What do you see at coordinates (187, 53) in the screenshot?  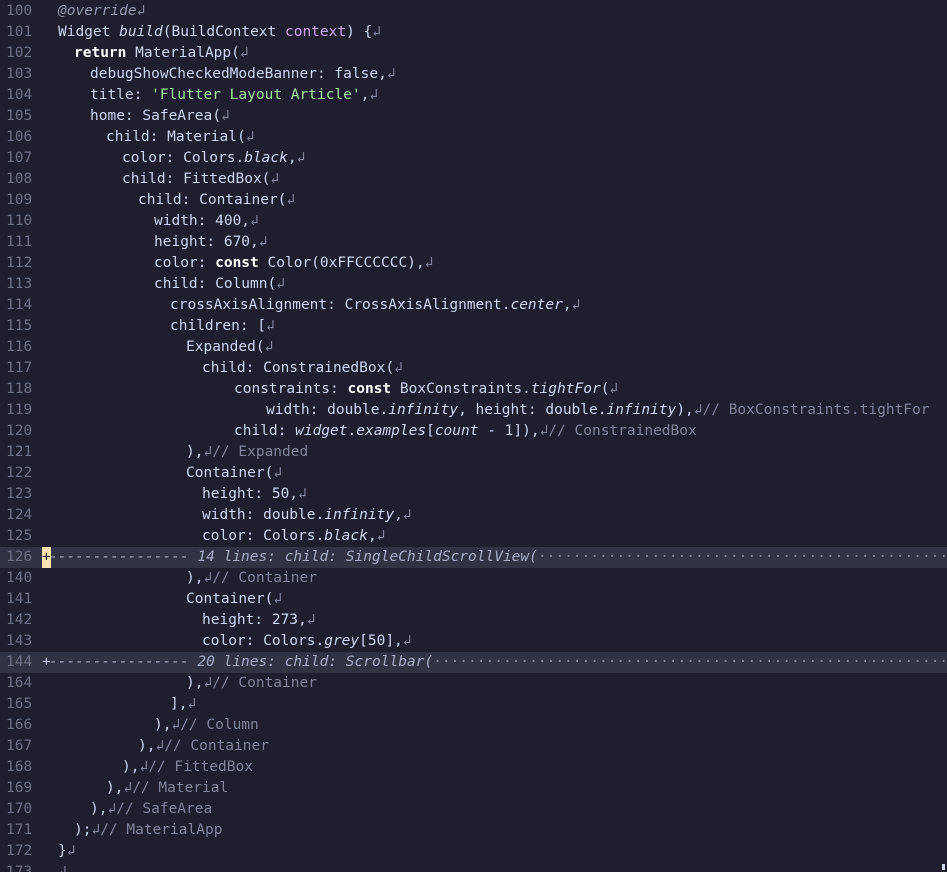 I see `code-token: MaterialApp(` at bounding box center [187, 53].